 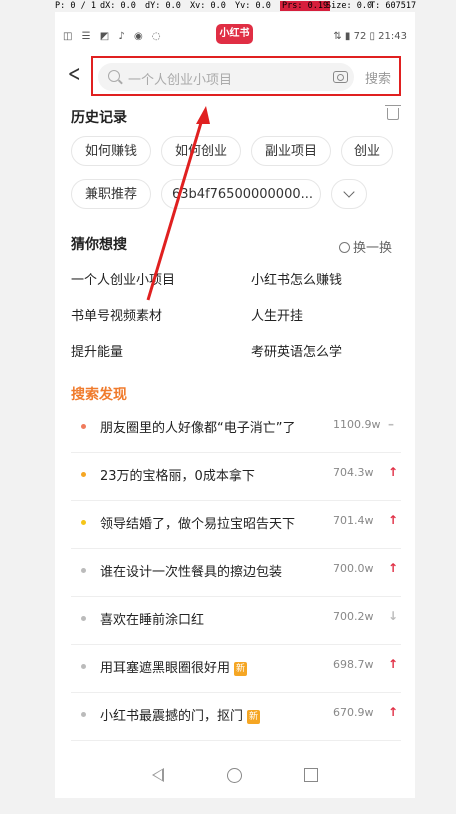 What do you see at coordinates (353, 568) in the screenshot?
I see `trend-count: 700.0w` at bounding box center [353, 568].